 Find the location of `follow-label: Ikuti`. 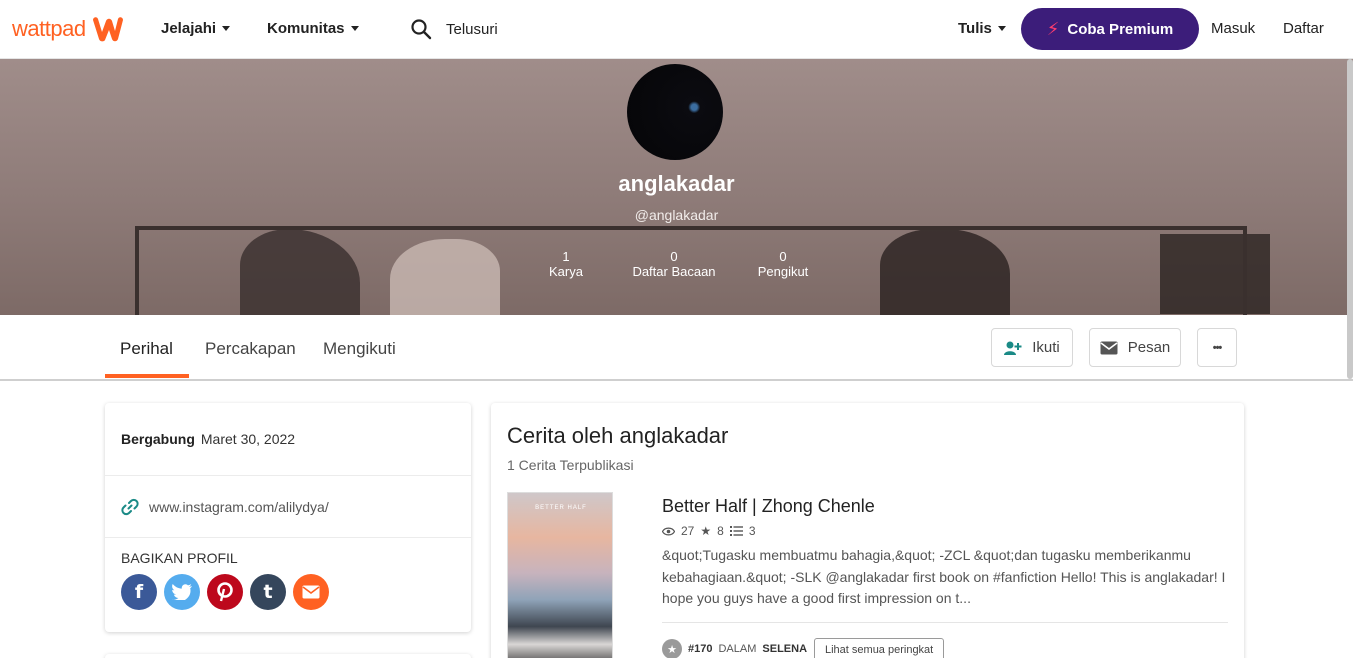

follow-label: Ikuti is located at coordinates (1046, 347).